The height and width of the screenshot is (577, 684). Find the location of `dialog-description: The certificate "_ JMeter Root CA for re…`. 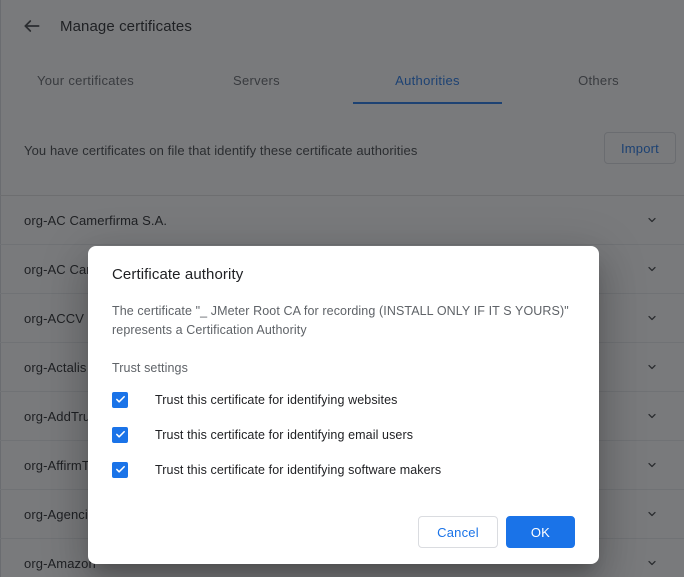

dialog-description: The certificate "_ JMeter Root CA for re… is located at coordinates (340, 320).